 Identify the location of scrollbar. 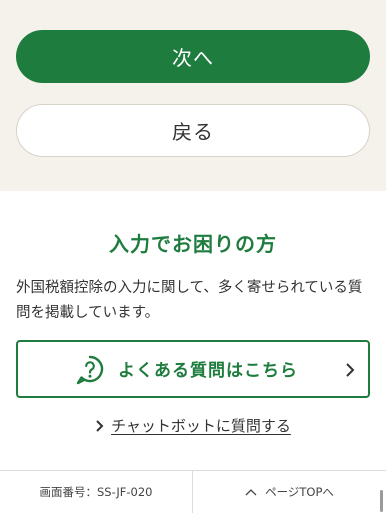
(381, 501).